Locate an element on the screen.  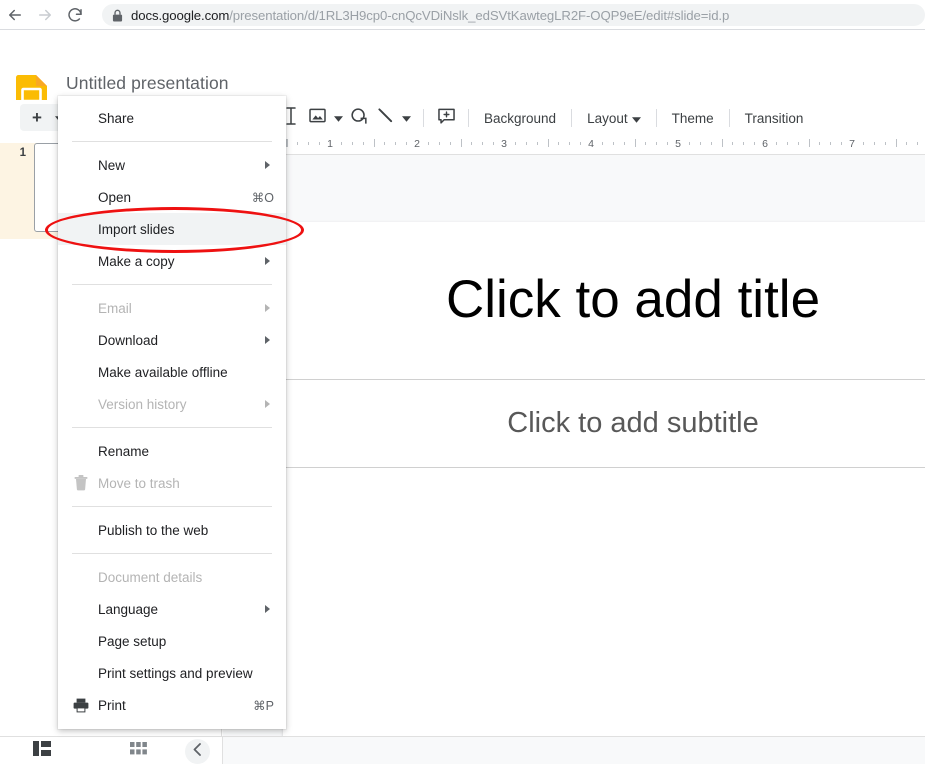
collapse-filmstrip-button is located at coordinates (197, 751).